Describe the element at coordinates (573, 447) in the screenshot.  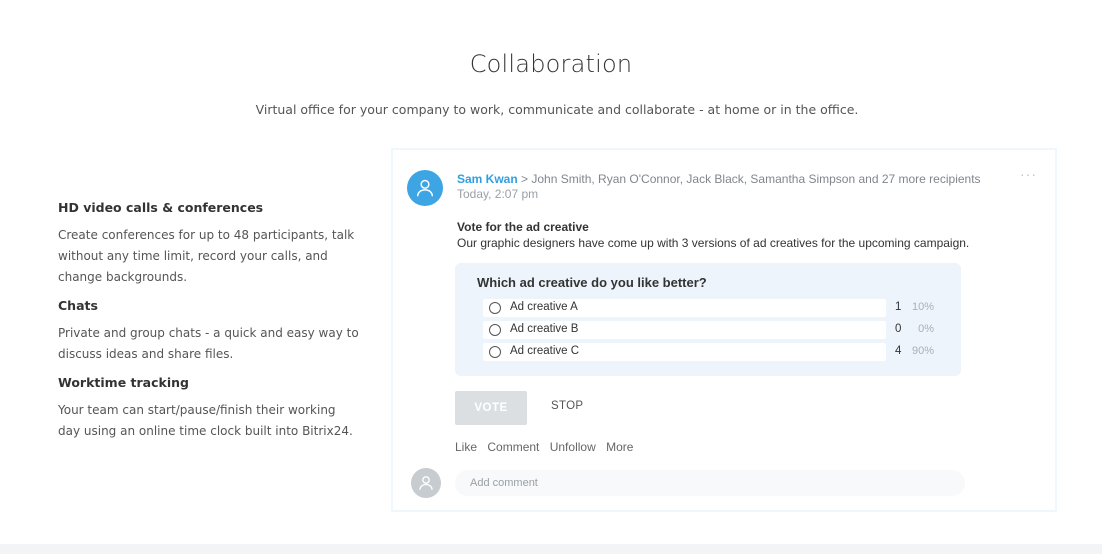
I see `unfollow-link: Unfollow` at that location.